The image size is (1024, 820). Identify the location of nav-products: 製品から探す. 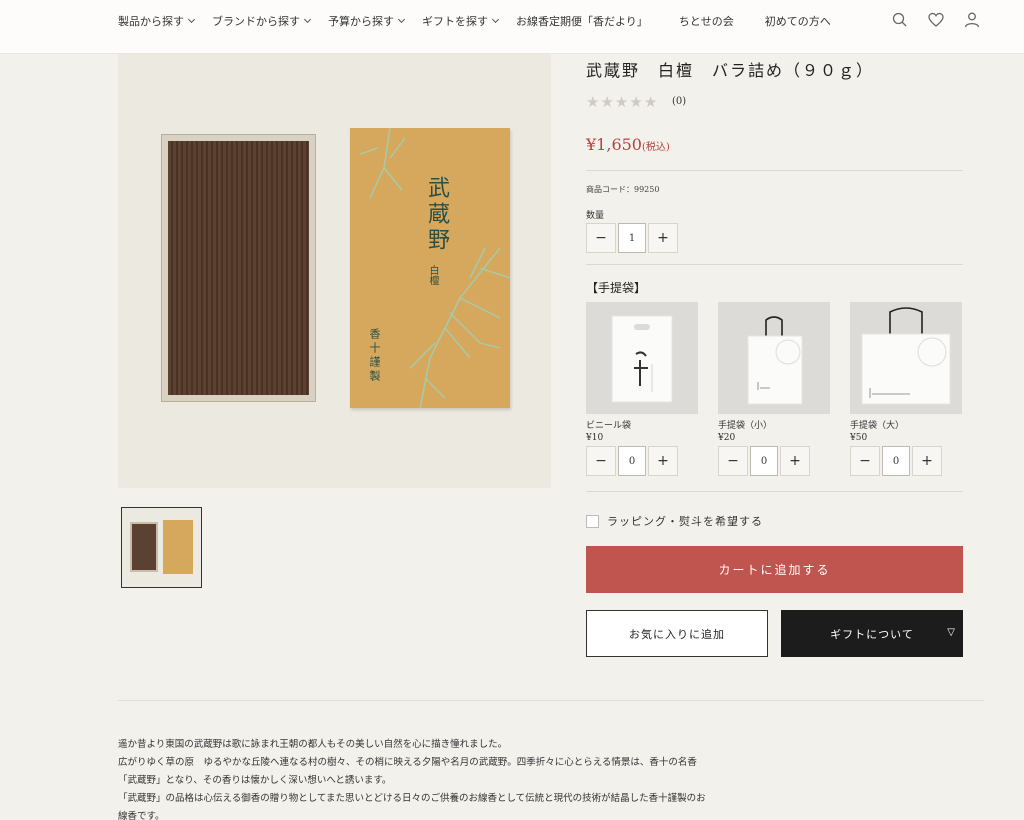
(157, 21).